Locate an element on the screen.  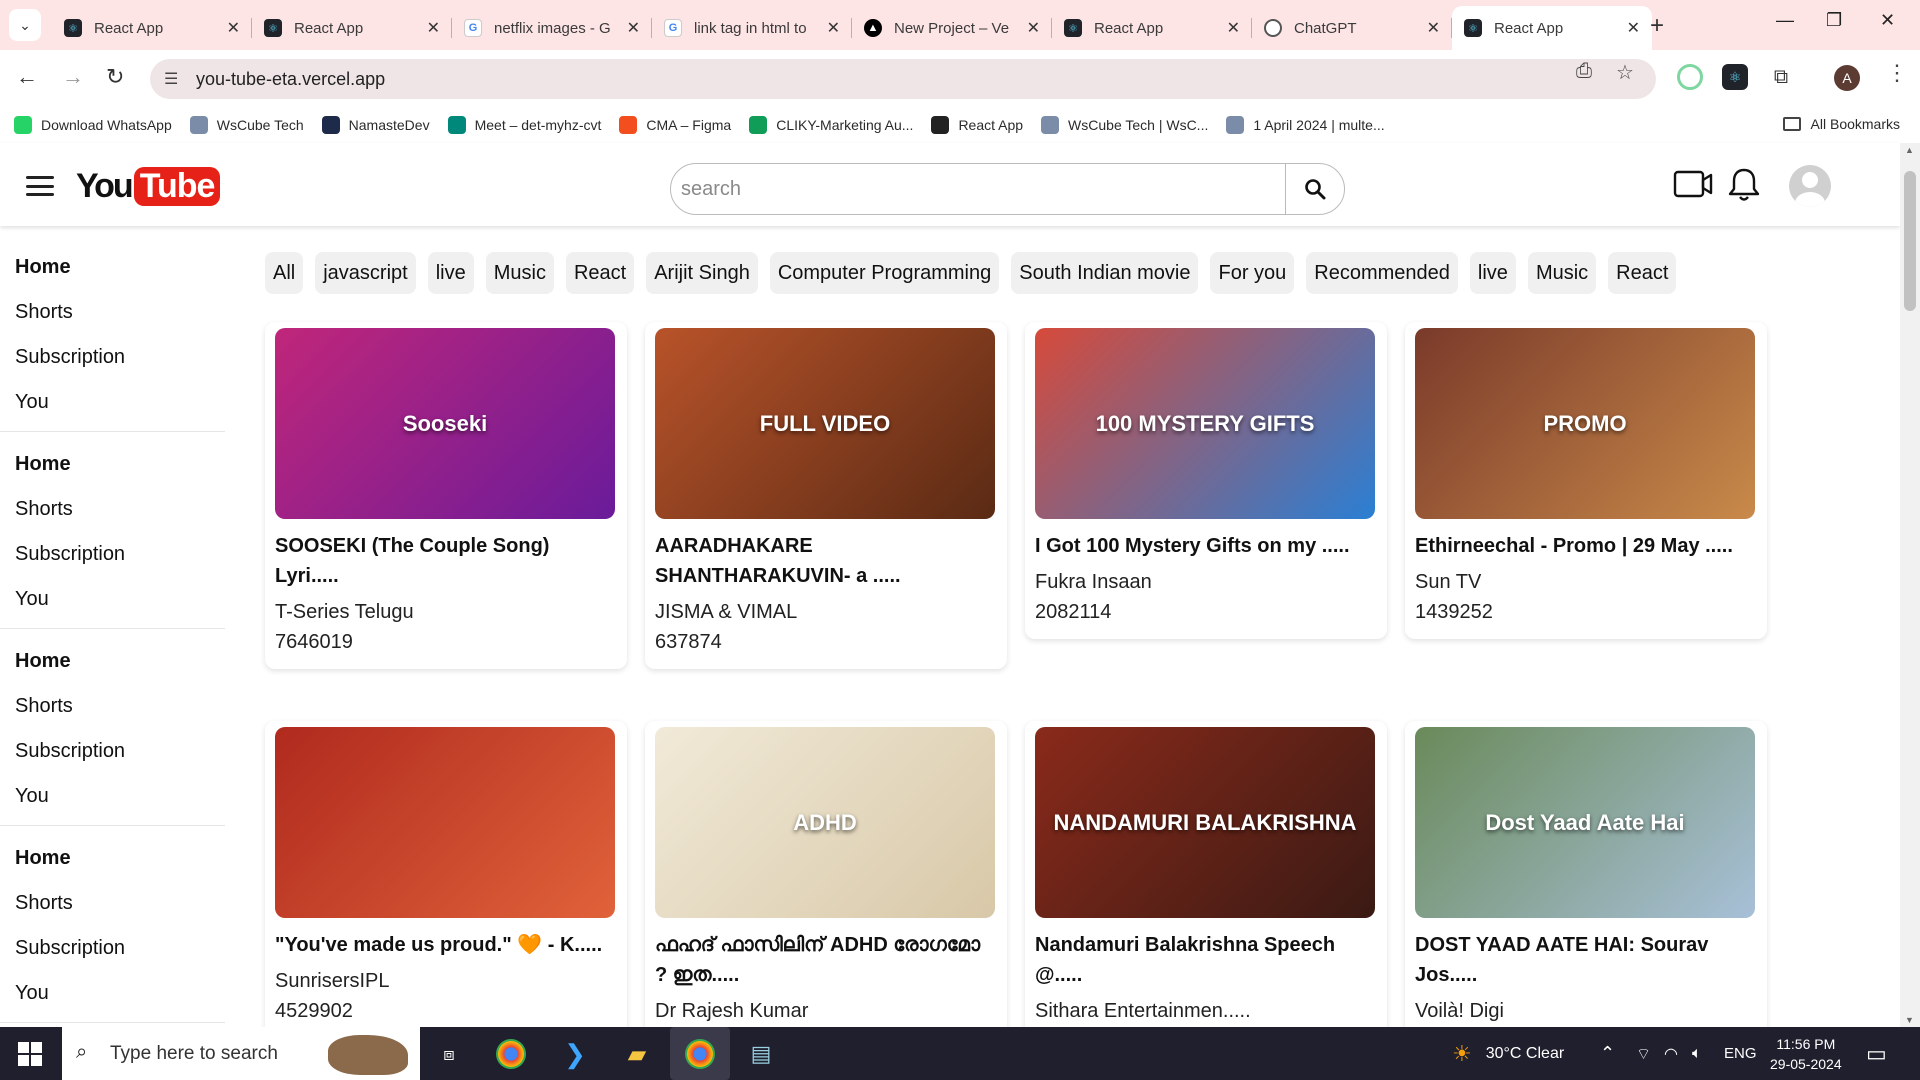
category-chip: Arijit Singh is located at coordinates (702, 273).